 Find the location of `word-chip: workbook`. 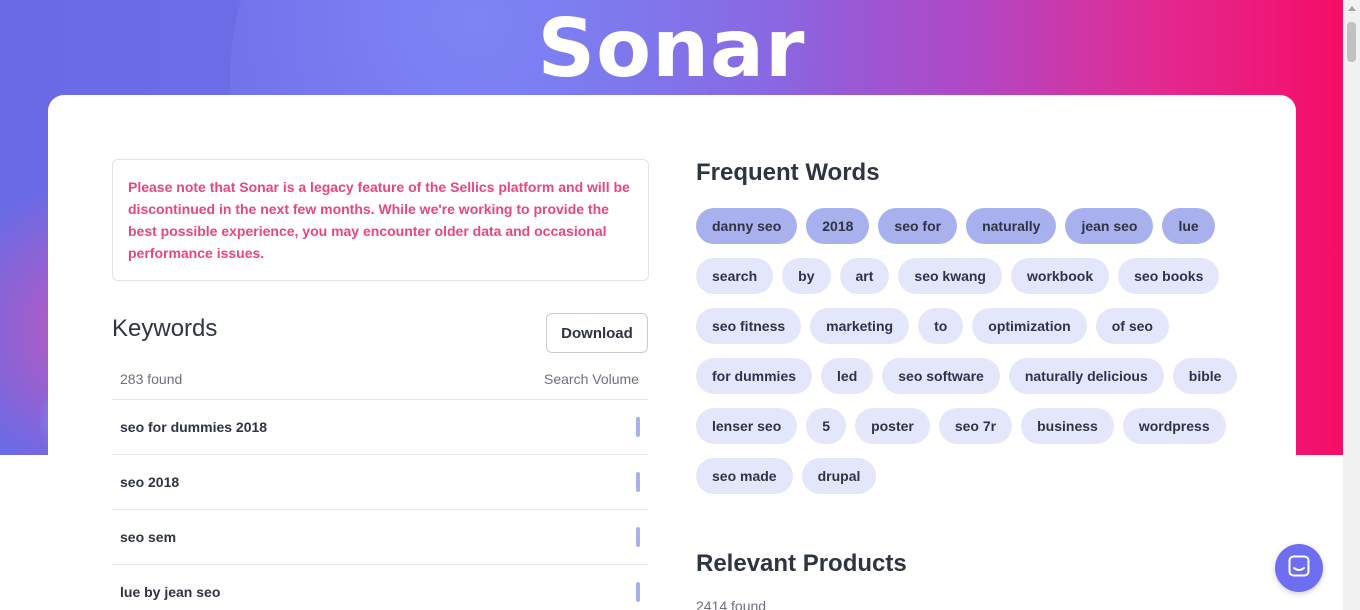

word-chip: workbook is located at coordinates (1060, 276).